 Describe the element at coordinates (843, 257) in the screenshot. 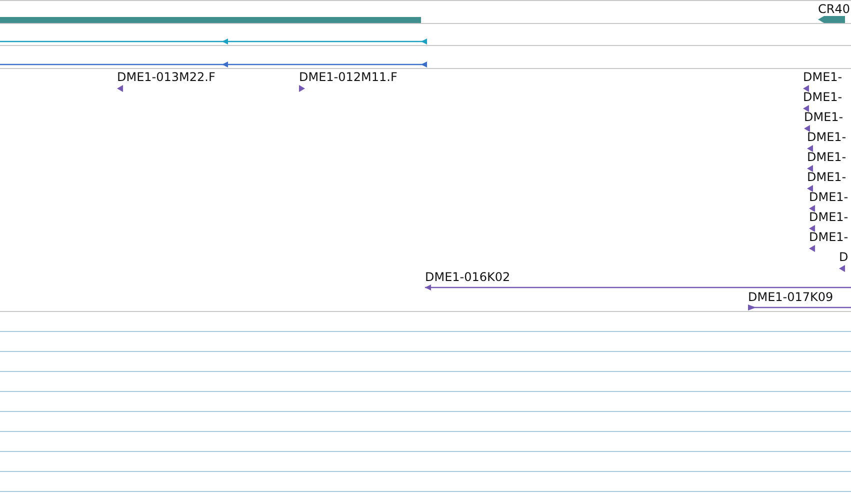

I see `feature-label: D` at that location.